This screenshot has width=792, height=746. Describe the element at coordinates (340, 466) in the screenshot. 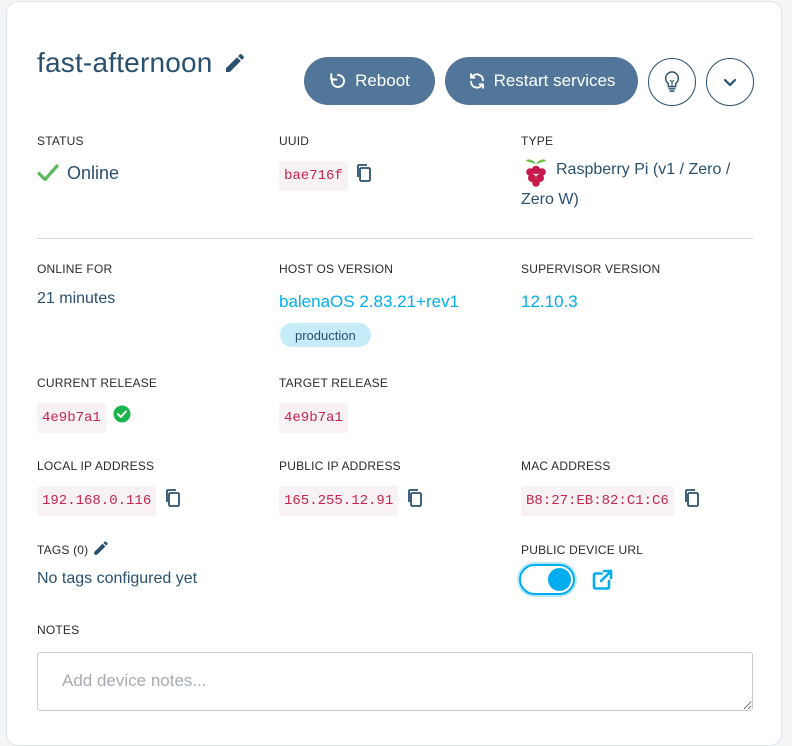

I see `public-ip-label: PUBLIC IP ADDRESS` at that location.